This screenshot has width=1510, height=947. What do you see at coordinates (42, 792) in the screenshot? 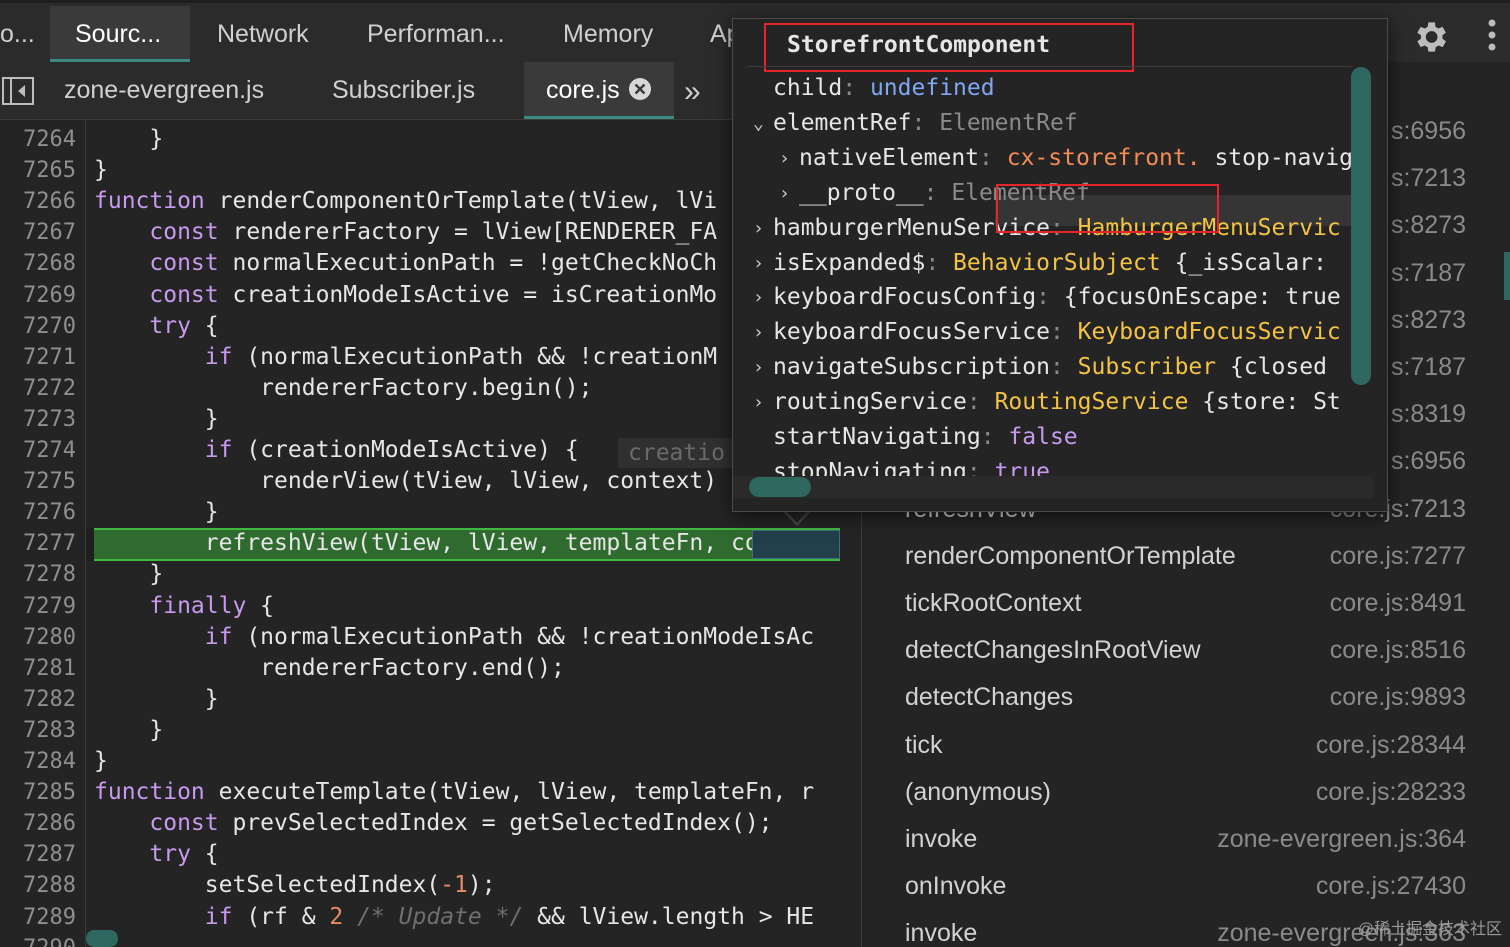
I see `line-number: 7285` at bounding box center [42, 792].